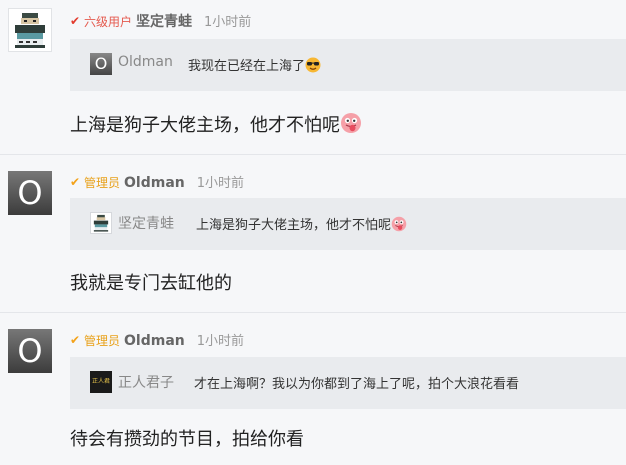 The image size is (626, 465). Describe the element at coordinates (151, 283) in the screenshot. I see `comment-body: 我就是专门去缸他的` at that location.